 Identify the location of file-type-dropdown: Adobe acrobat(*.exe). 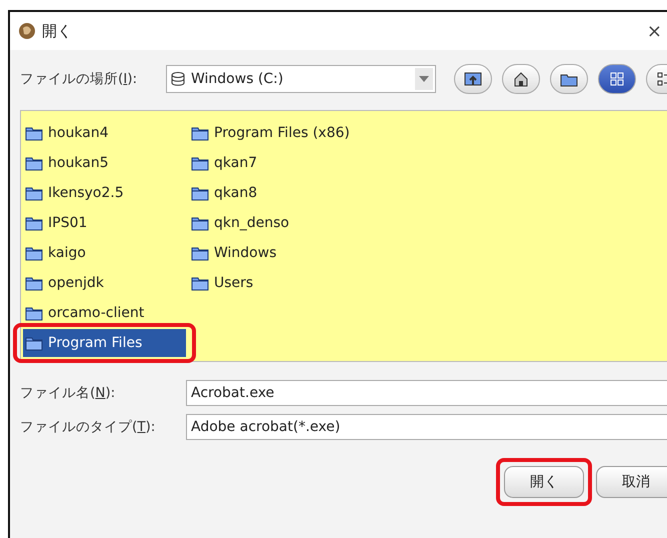
(426, 427).